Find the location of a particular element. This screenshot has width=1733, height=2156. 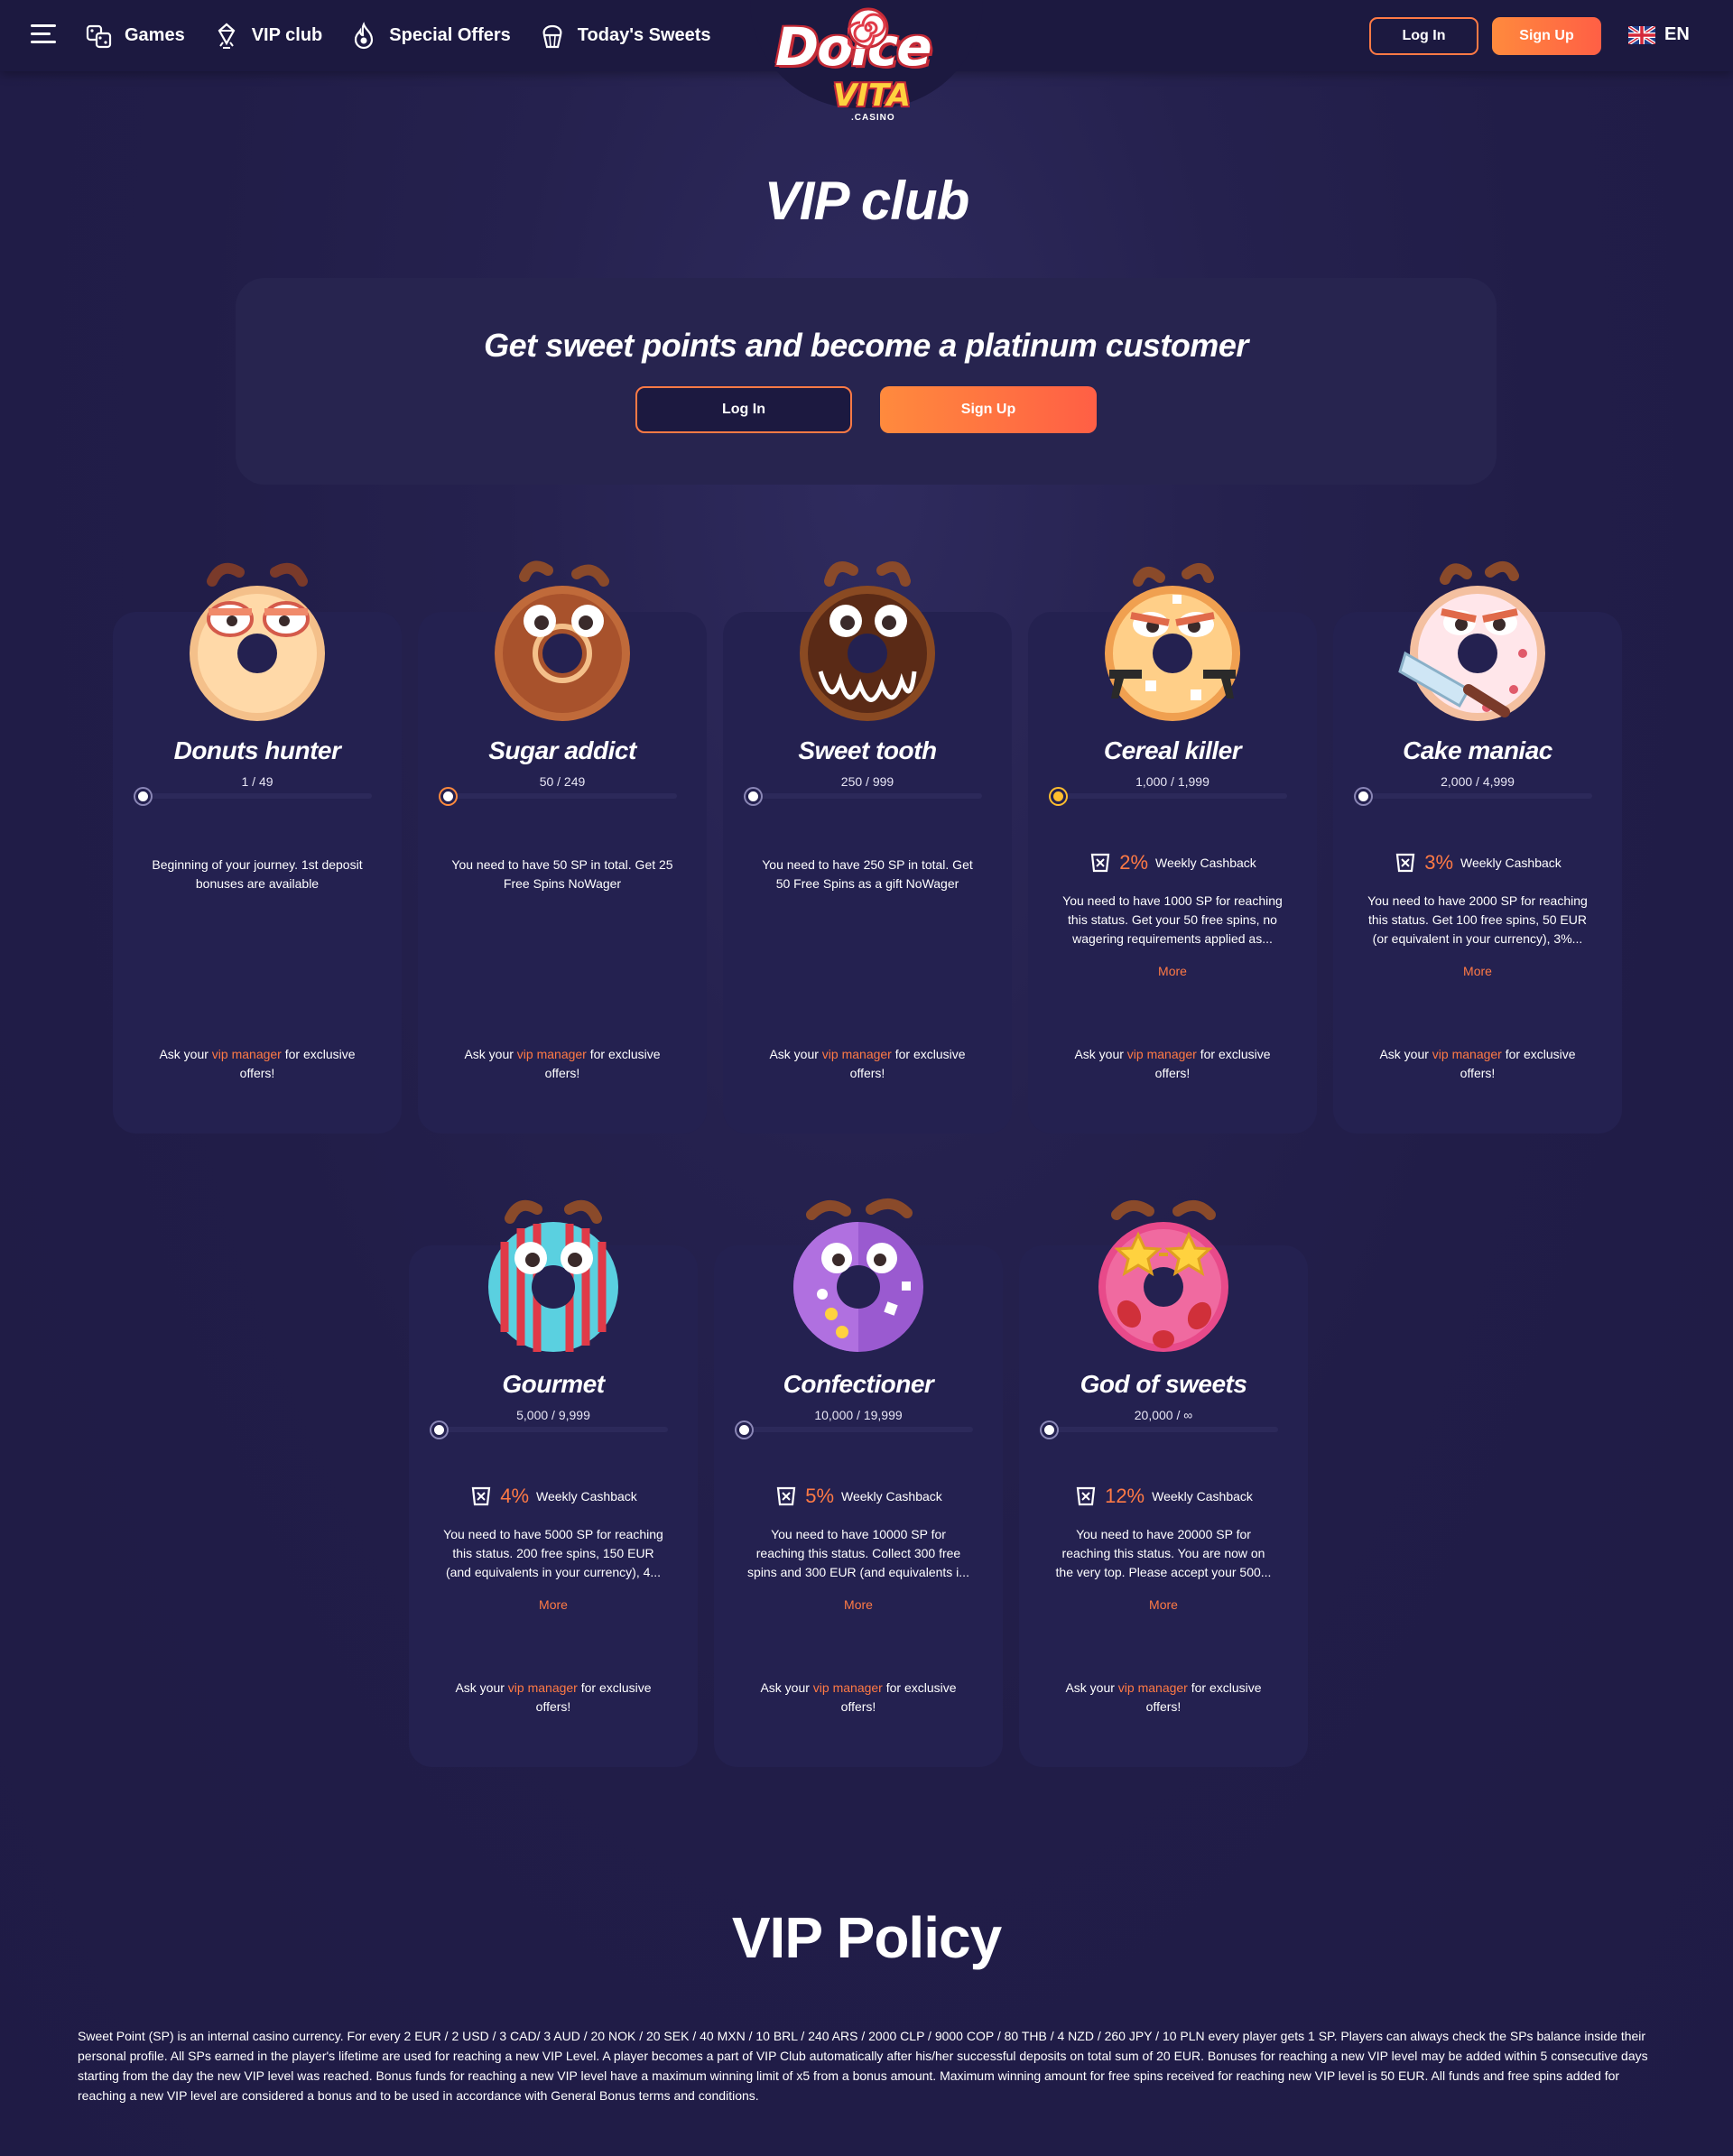

cashback-row: 2% Weekly Cashback is located at coordinates (1172, 862).